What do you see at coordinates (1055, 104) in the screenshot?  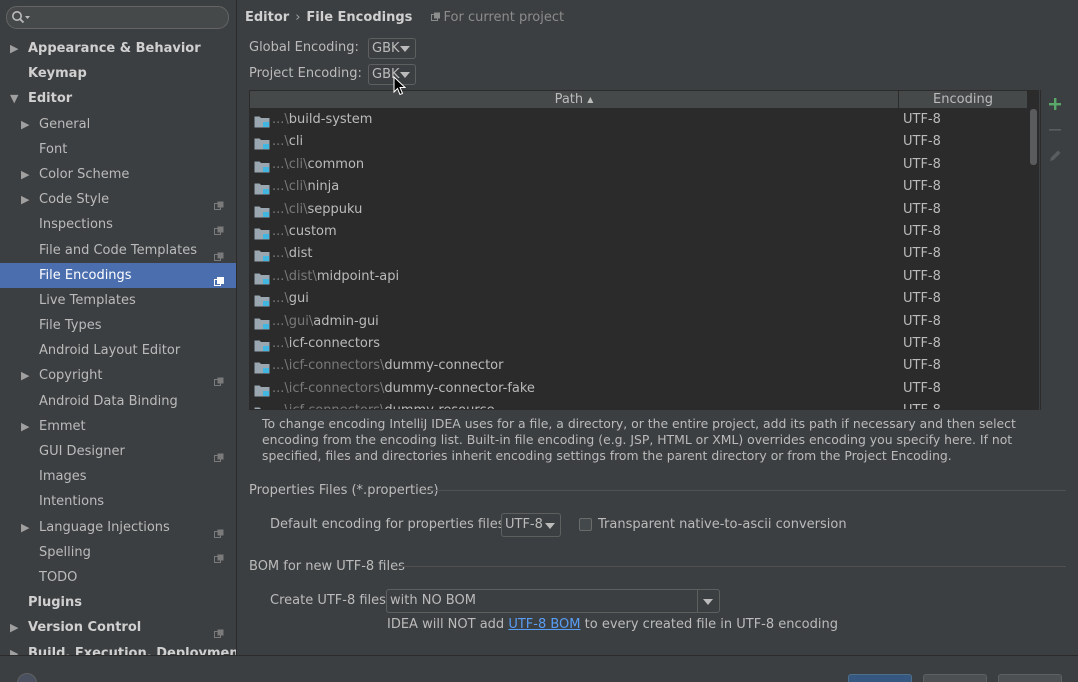 I see `add-icon` at bounding box center [1055, 104].